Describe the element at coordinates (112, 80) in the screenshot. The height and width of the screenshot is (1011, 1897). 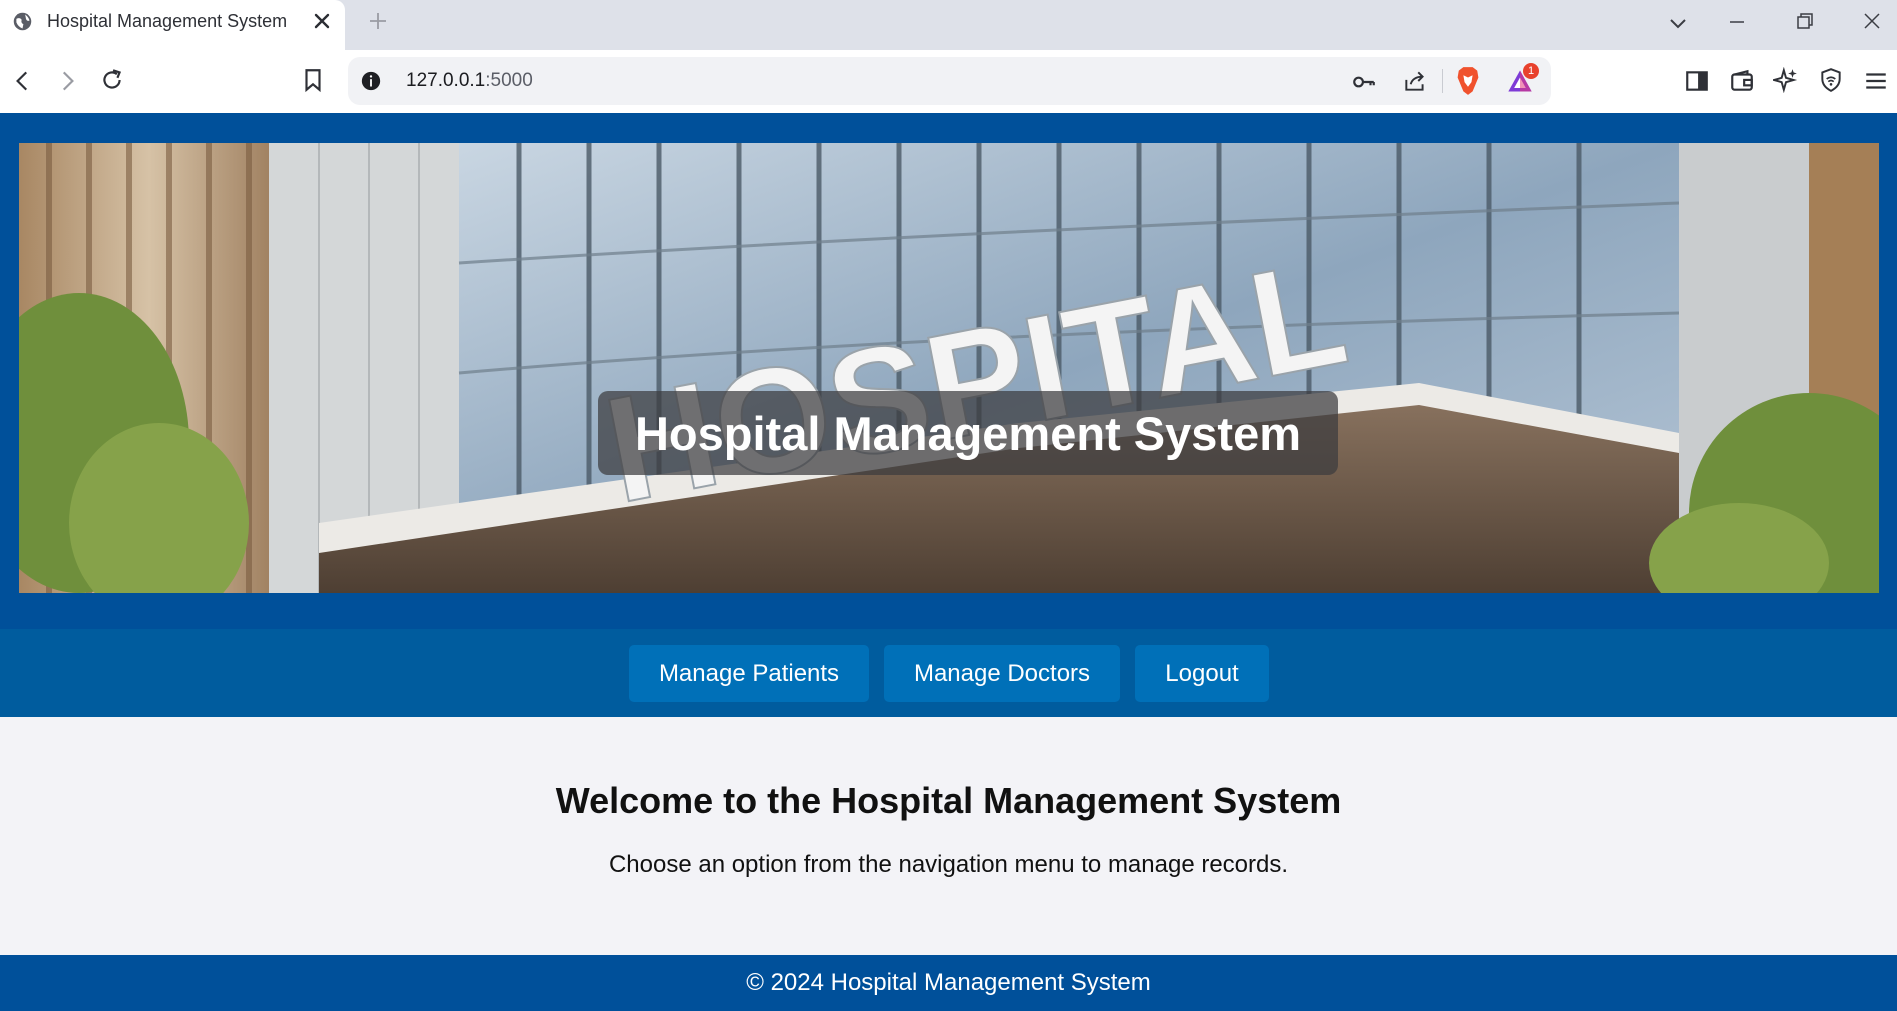
I see `reload-icon` at that location.